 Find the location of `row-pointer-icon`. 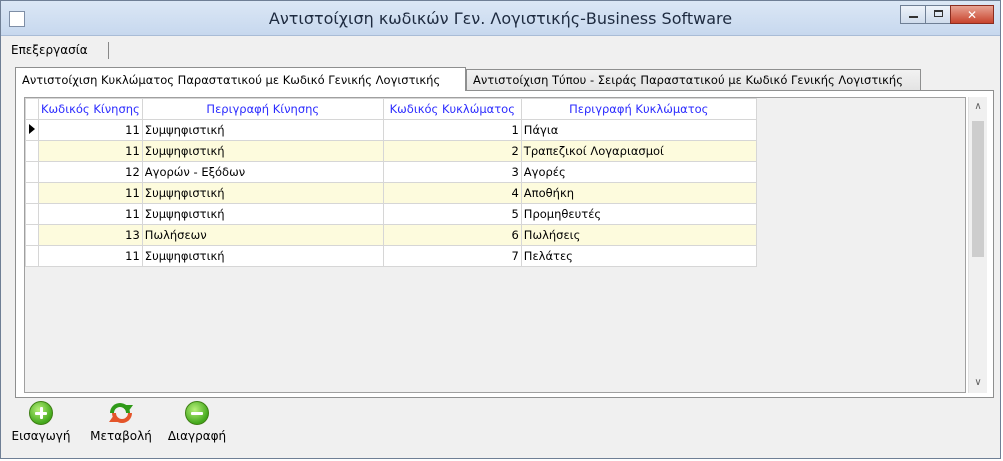

row-pointer-icon is located at coordinates (32, 129).